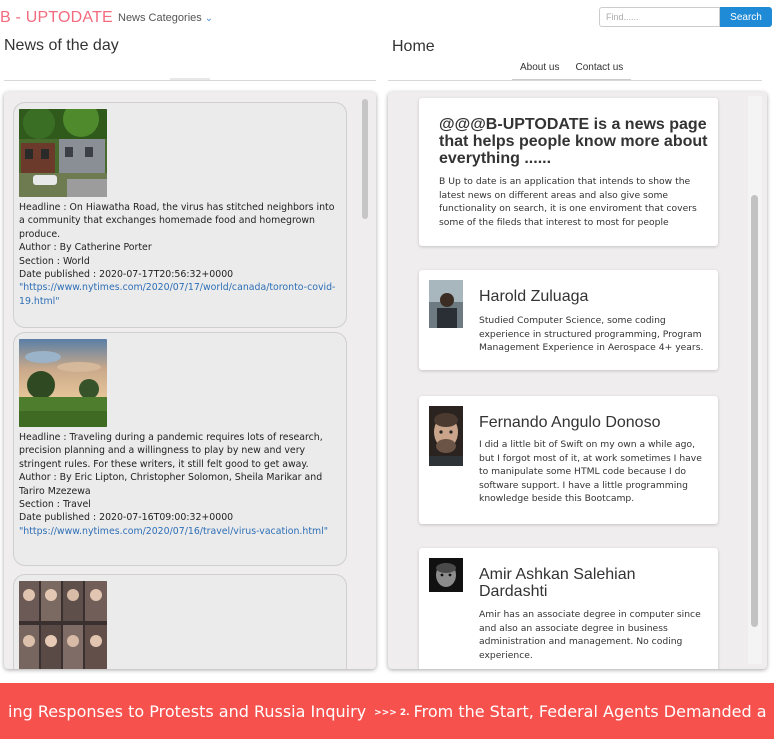 Image resolution: width=774 pixels, height=739 pixels. I want to click on home-links: About us Contact us, so click(572, 71).